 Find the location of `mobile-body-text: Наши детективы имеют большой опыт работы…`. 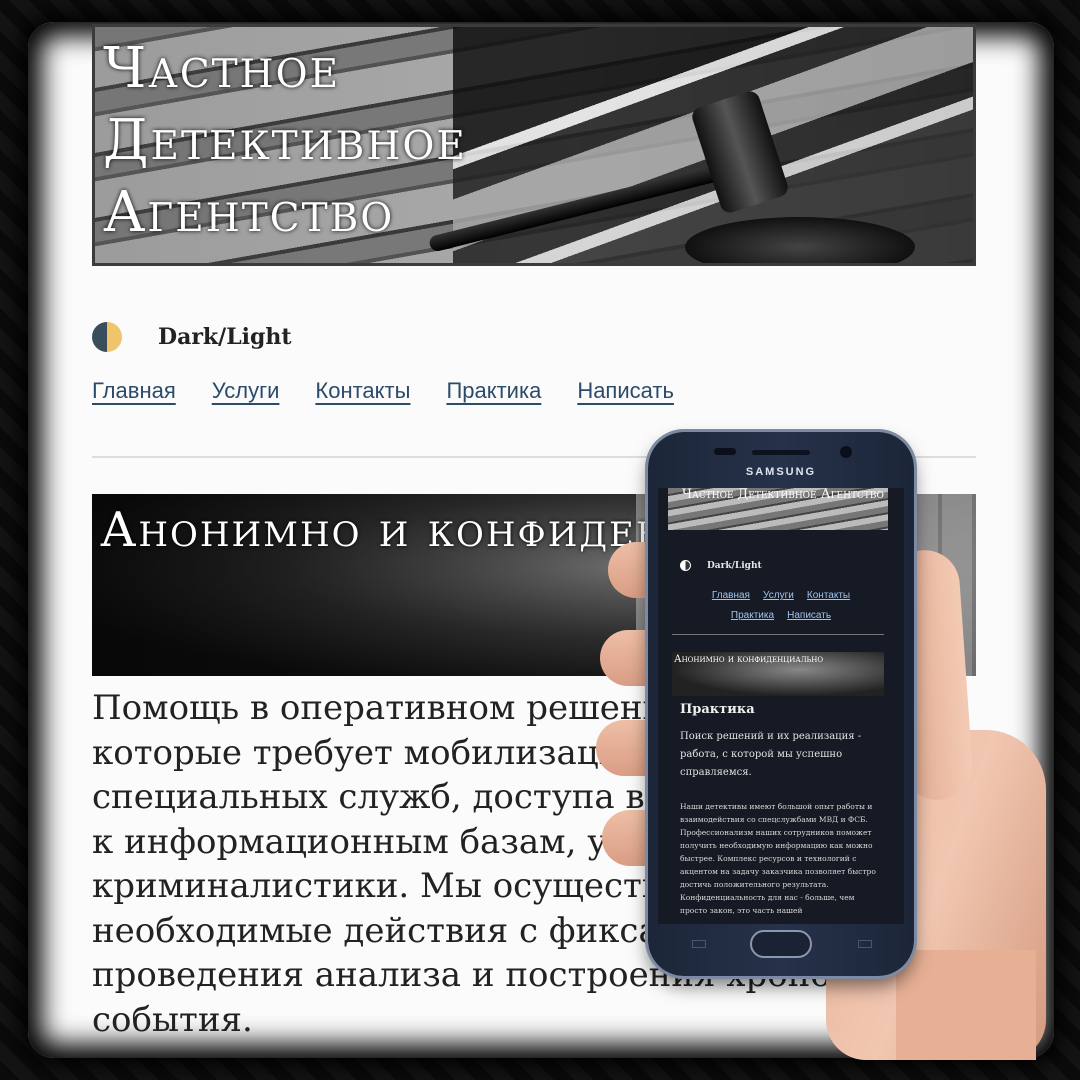

mobile-body-text: Наши детективы имеют большой опыт работы… is located at coordinates (778, 858).